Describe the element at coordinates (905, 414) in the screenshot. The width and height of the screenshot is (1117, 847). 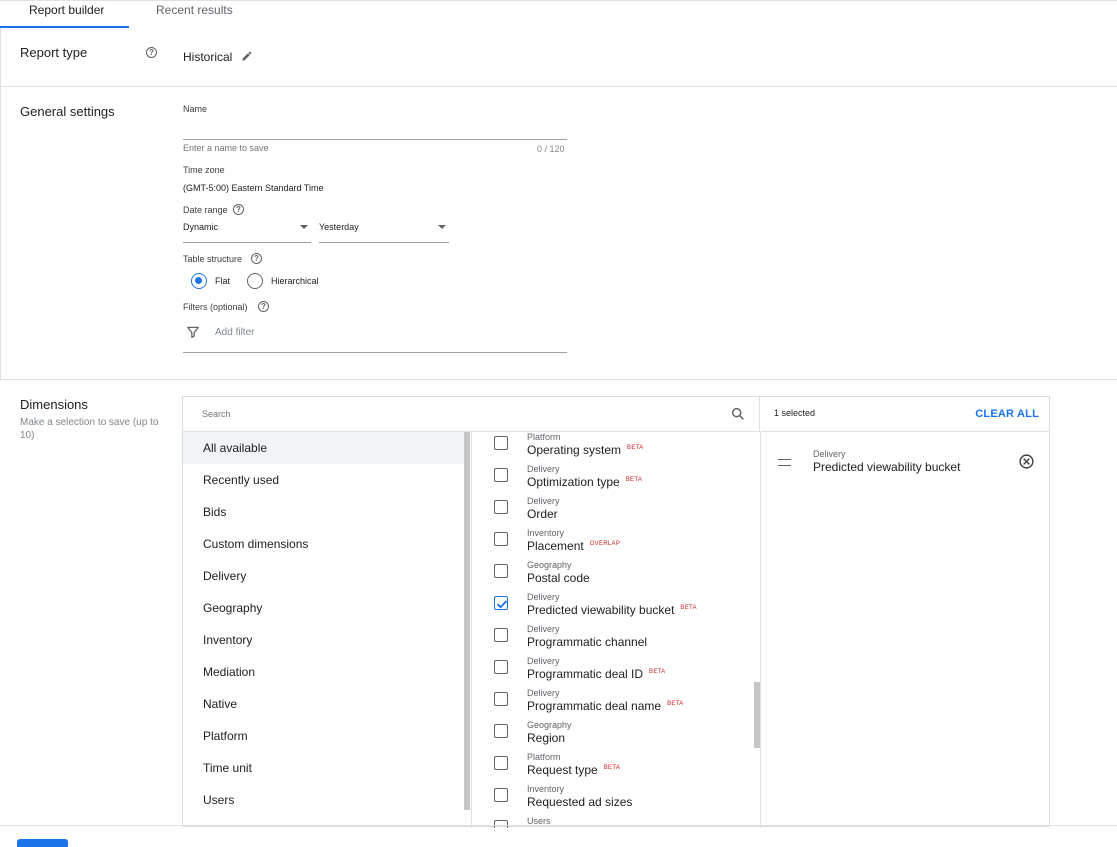
I see `selected-header: 1 selected CLEAR ALL` at that location.